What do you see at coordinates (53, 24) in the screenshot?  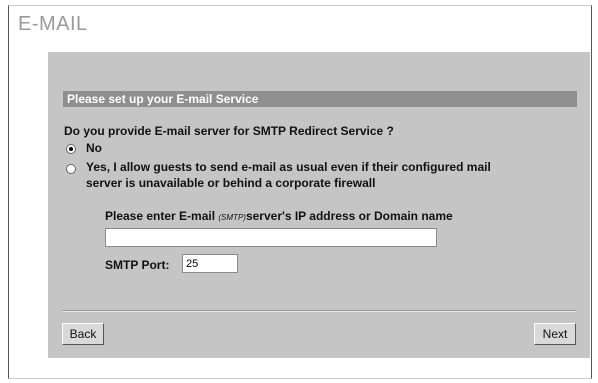 I see `page-title: E-MAIL` at bounding box center [53, 24].